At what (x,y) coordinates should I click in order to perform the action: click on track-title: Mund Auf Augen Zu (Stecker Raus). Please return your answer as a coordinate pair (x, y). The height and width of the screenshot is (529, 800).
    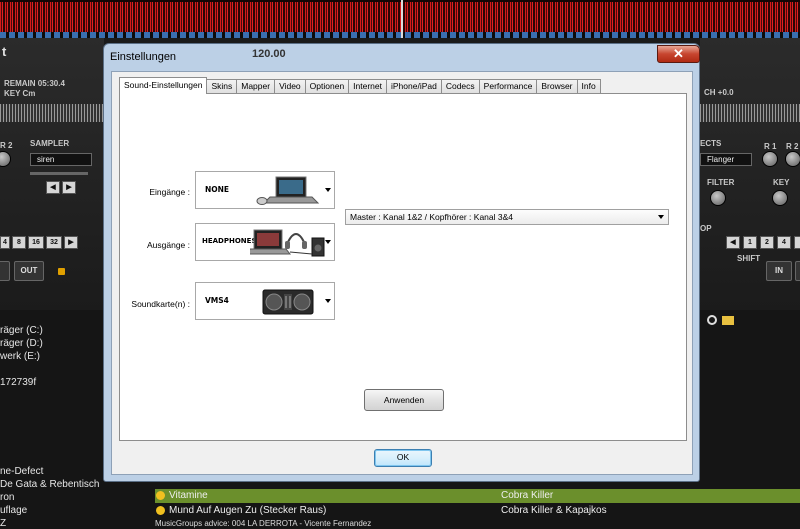
    Looking at the image, I should click on (248, 510).